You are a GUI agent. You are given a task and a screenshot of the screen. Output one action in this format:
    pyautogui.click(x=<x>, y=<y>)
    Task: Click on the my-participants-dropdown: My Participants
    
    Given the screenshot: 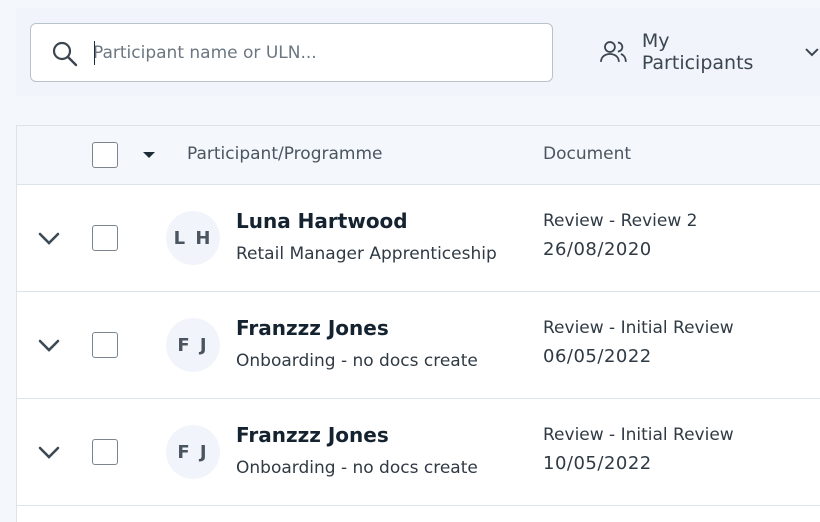 What is the action you would take?
    pyautogui.click(x=710, y=52)
    